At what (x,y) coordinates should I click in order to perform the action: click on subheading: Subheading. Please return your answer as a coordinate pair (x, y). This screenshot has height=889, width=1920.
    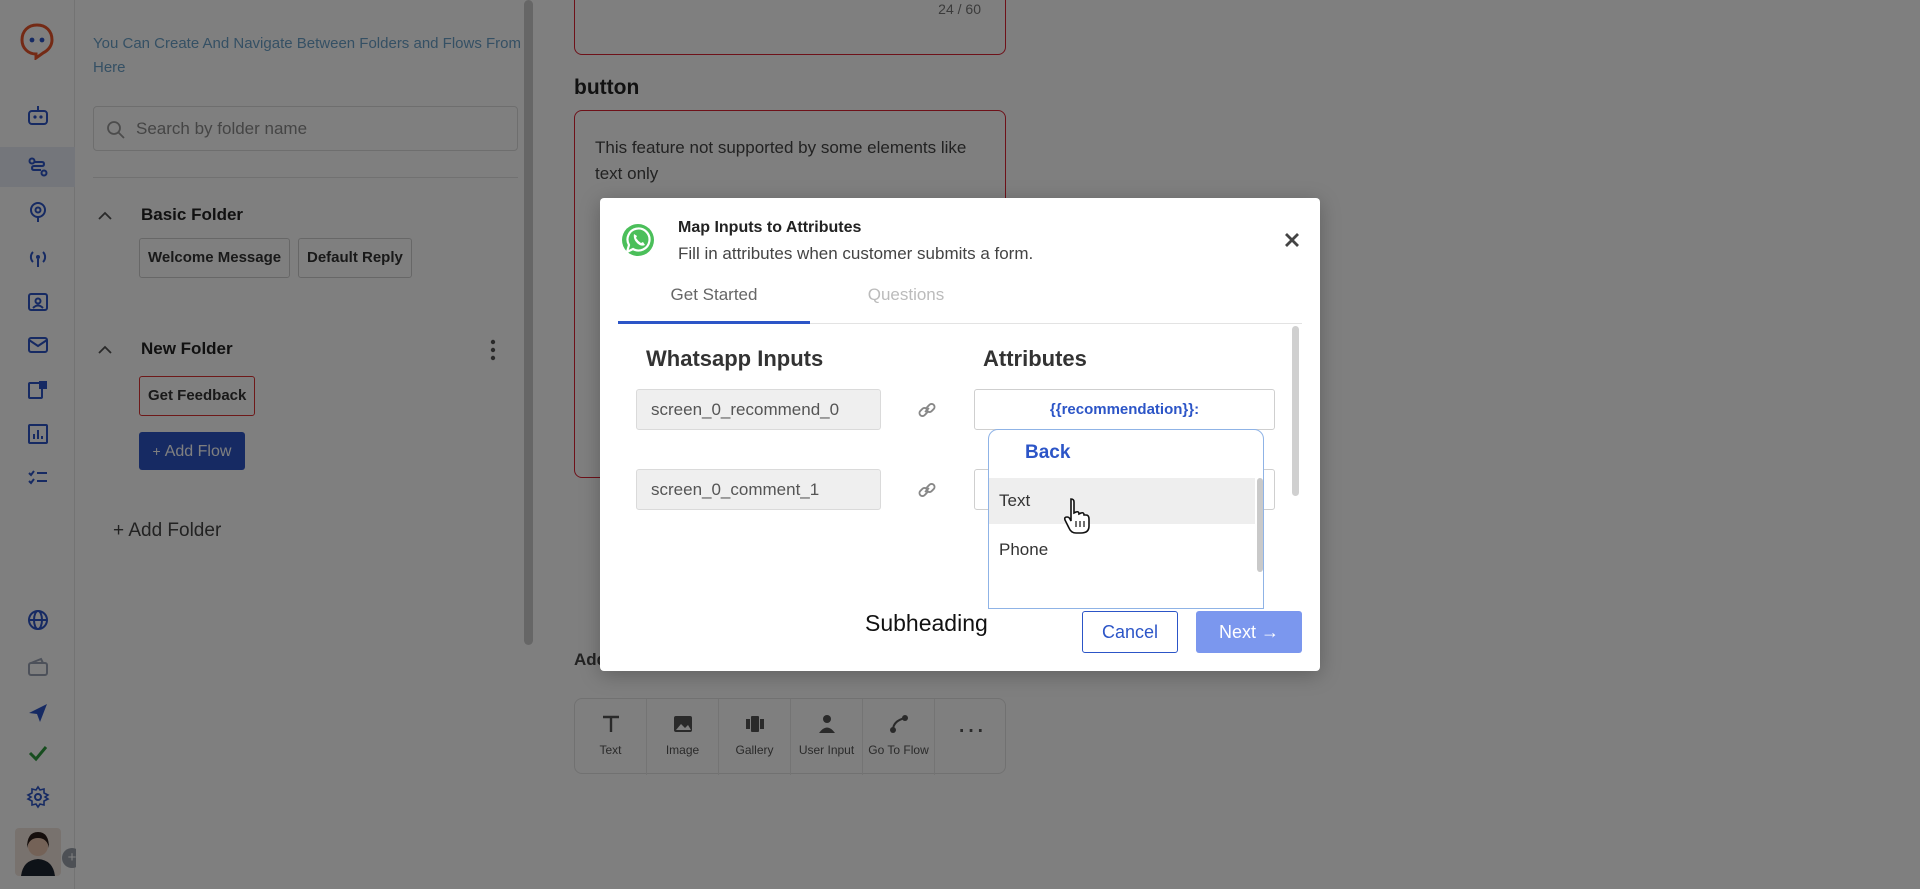
    Looking at the image, I should click on (926, 623).